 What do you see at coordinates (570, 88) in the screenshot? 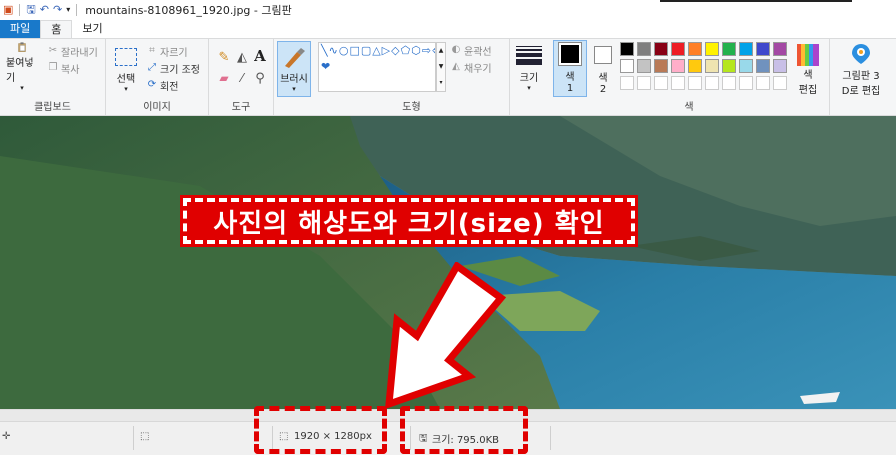
I see `color1-number: 1` at bounding box center [570, 88].